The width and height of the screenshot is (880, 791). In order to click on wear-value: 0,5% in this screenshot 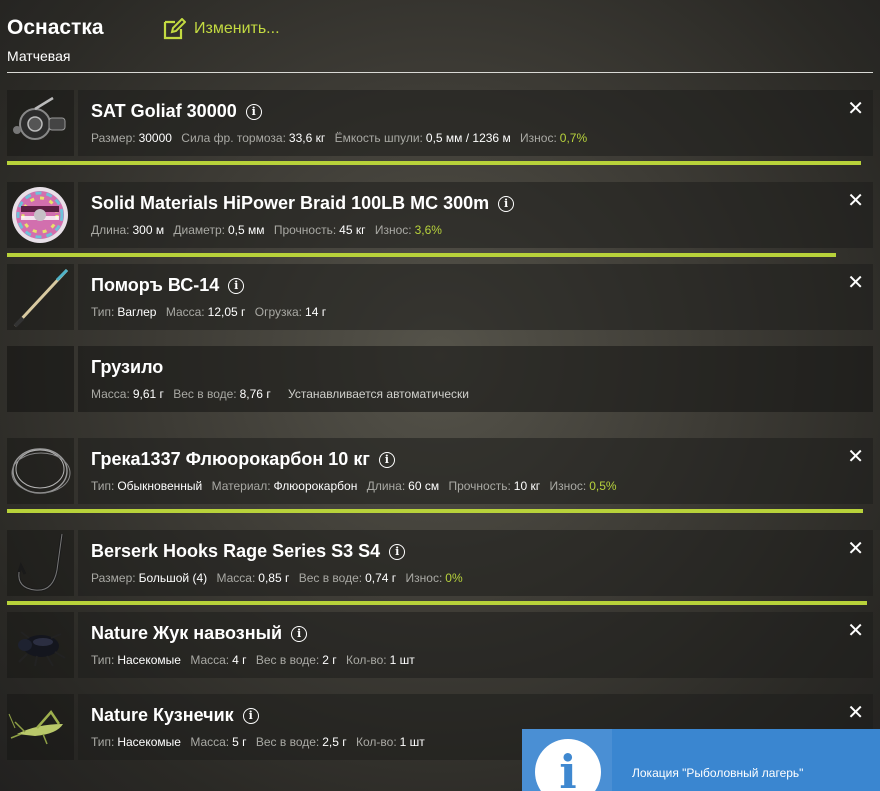, I will do `click(603, 486)`.